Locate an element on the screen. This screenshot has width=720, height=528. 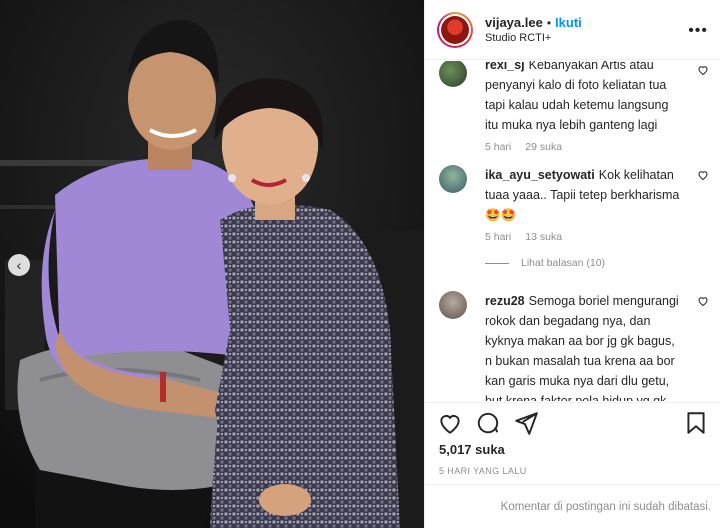
avatar-image is located at coordinates (455, 29).